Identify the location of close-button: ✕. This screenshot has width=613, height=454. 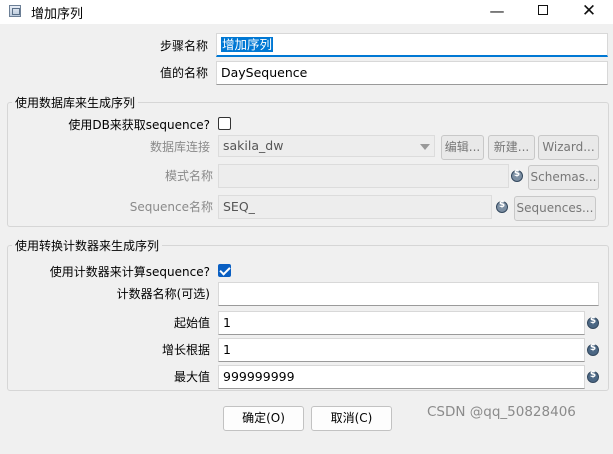
(589, 11).